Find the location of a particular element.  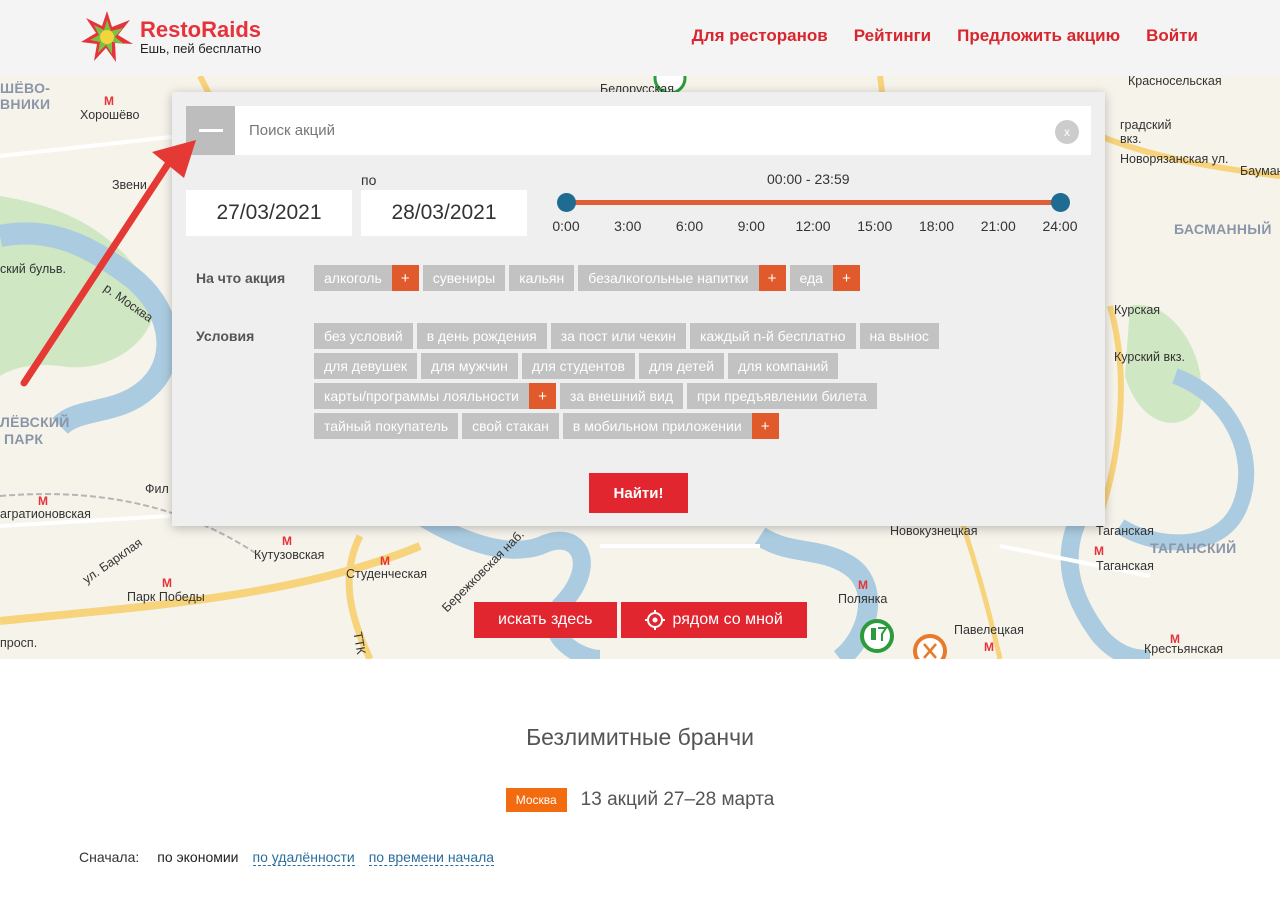

nav-login: Войти is located at coordinates (1172, 36).